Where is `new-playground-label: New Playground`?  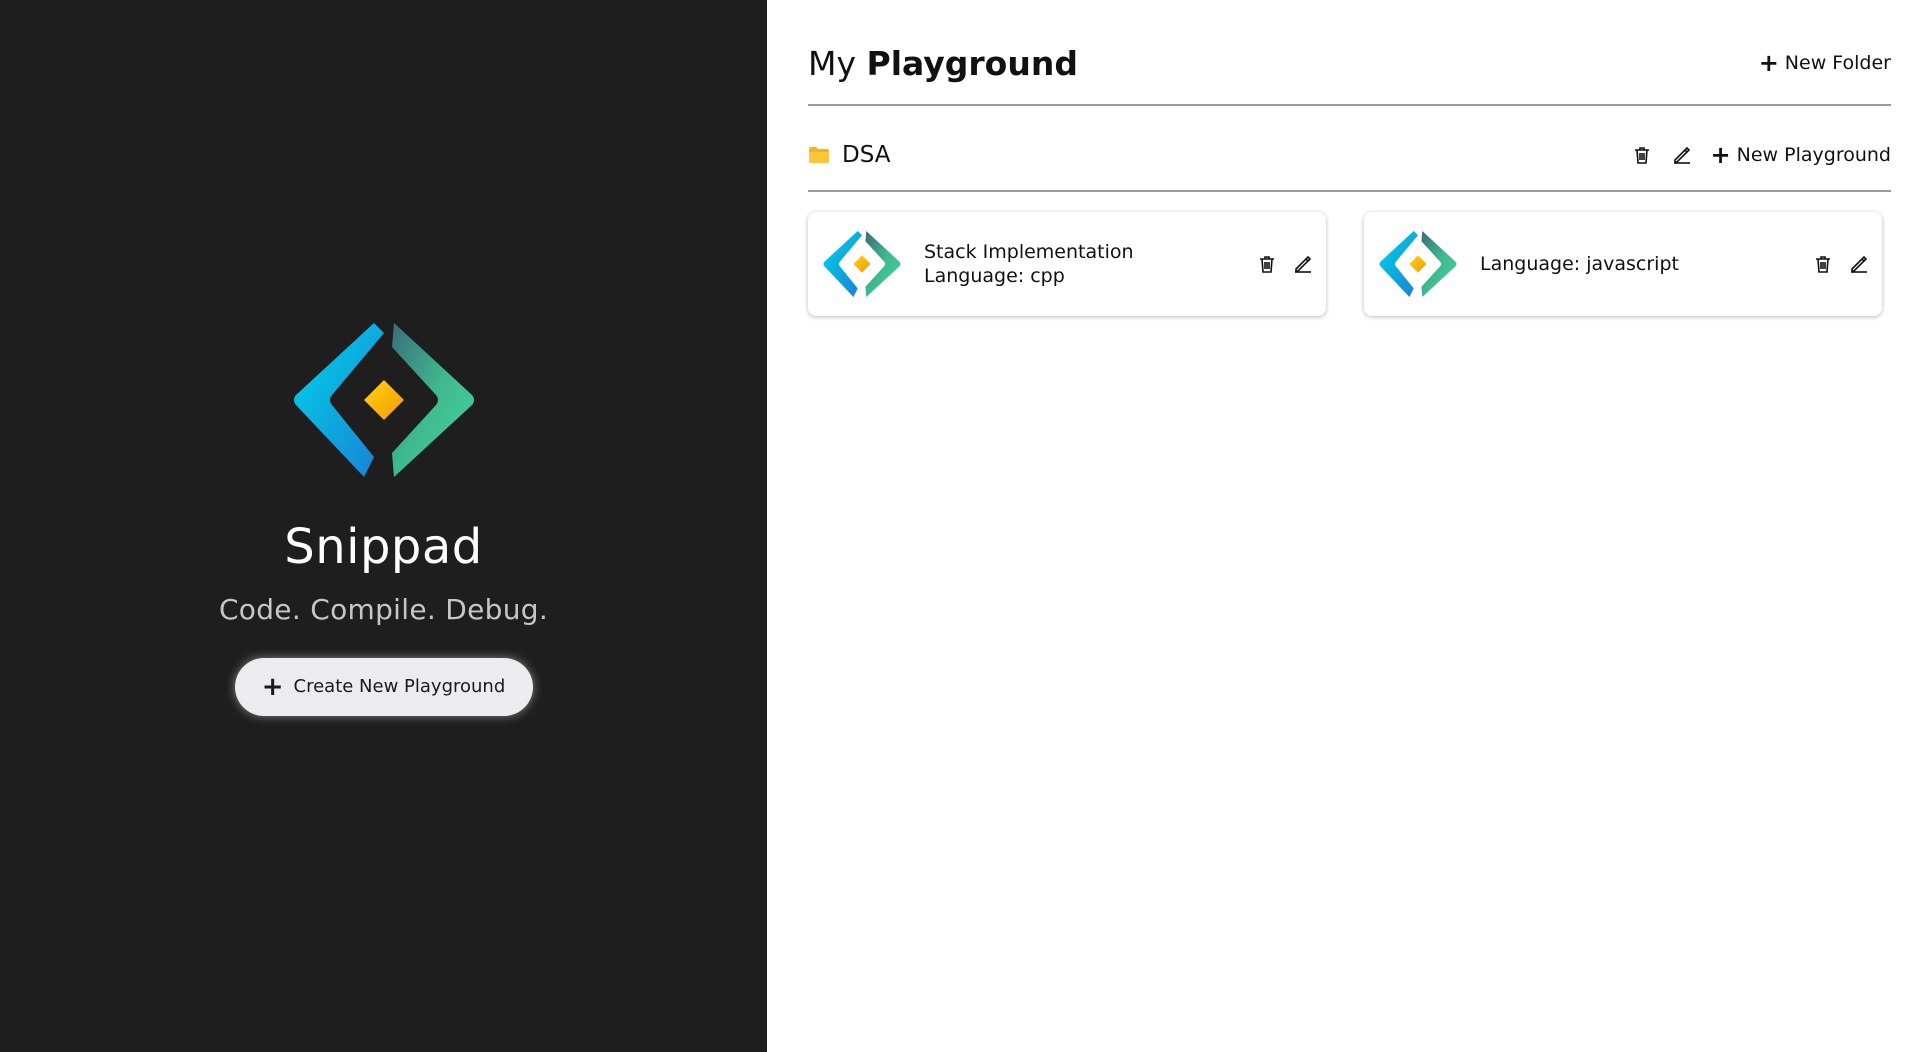 new-playground-label: New Playground is located at coordinates (1813, 155).